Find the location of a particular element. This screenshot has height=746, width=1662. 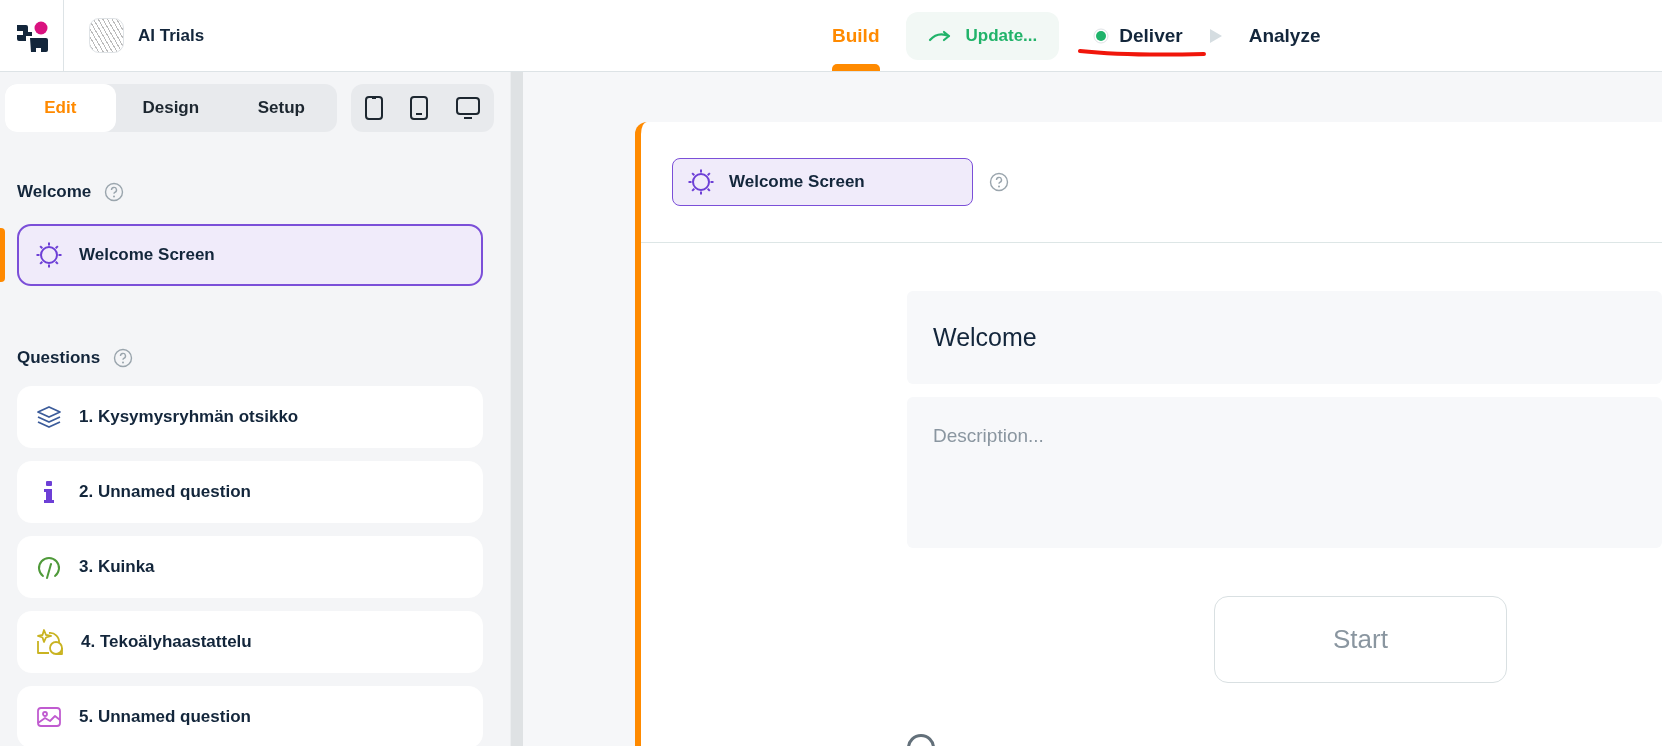

welcome-item: Welcome Screen is located at coordinates (250, 255).